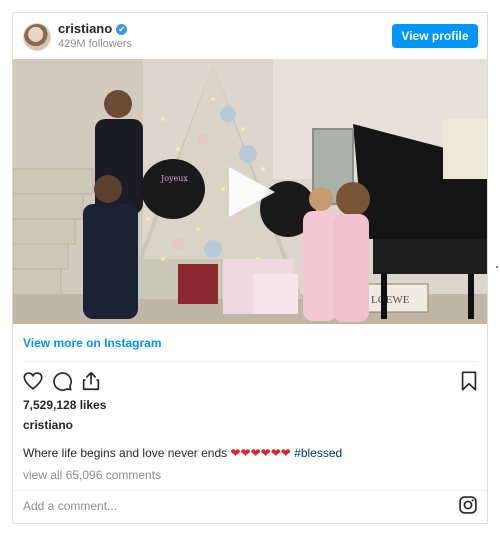 Image resolution: width=500 pixels, height=545 pixels. What do you see at coordinates (64, 405) in the screenshot?
I see `like-count: 7,529,128 likes` at bounding box center [64, 405].